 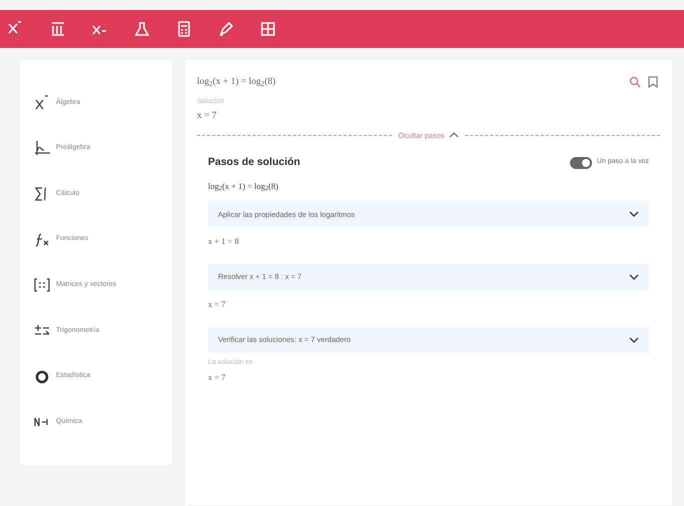 I want to click on x-squared-icon, so click(x=42, y=103).